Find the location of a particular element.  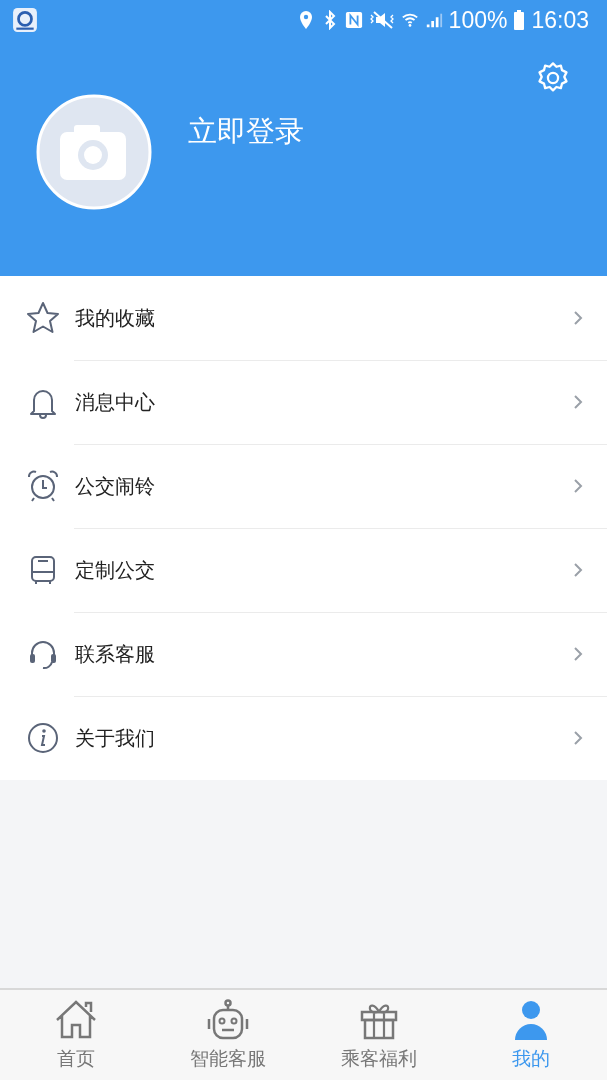

nfc-icon is located at coordinates (353, 20).